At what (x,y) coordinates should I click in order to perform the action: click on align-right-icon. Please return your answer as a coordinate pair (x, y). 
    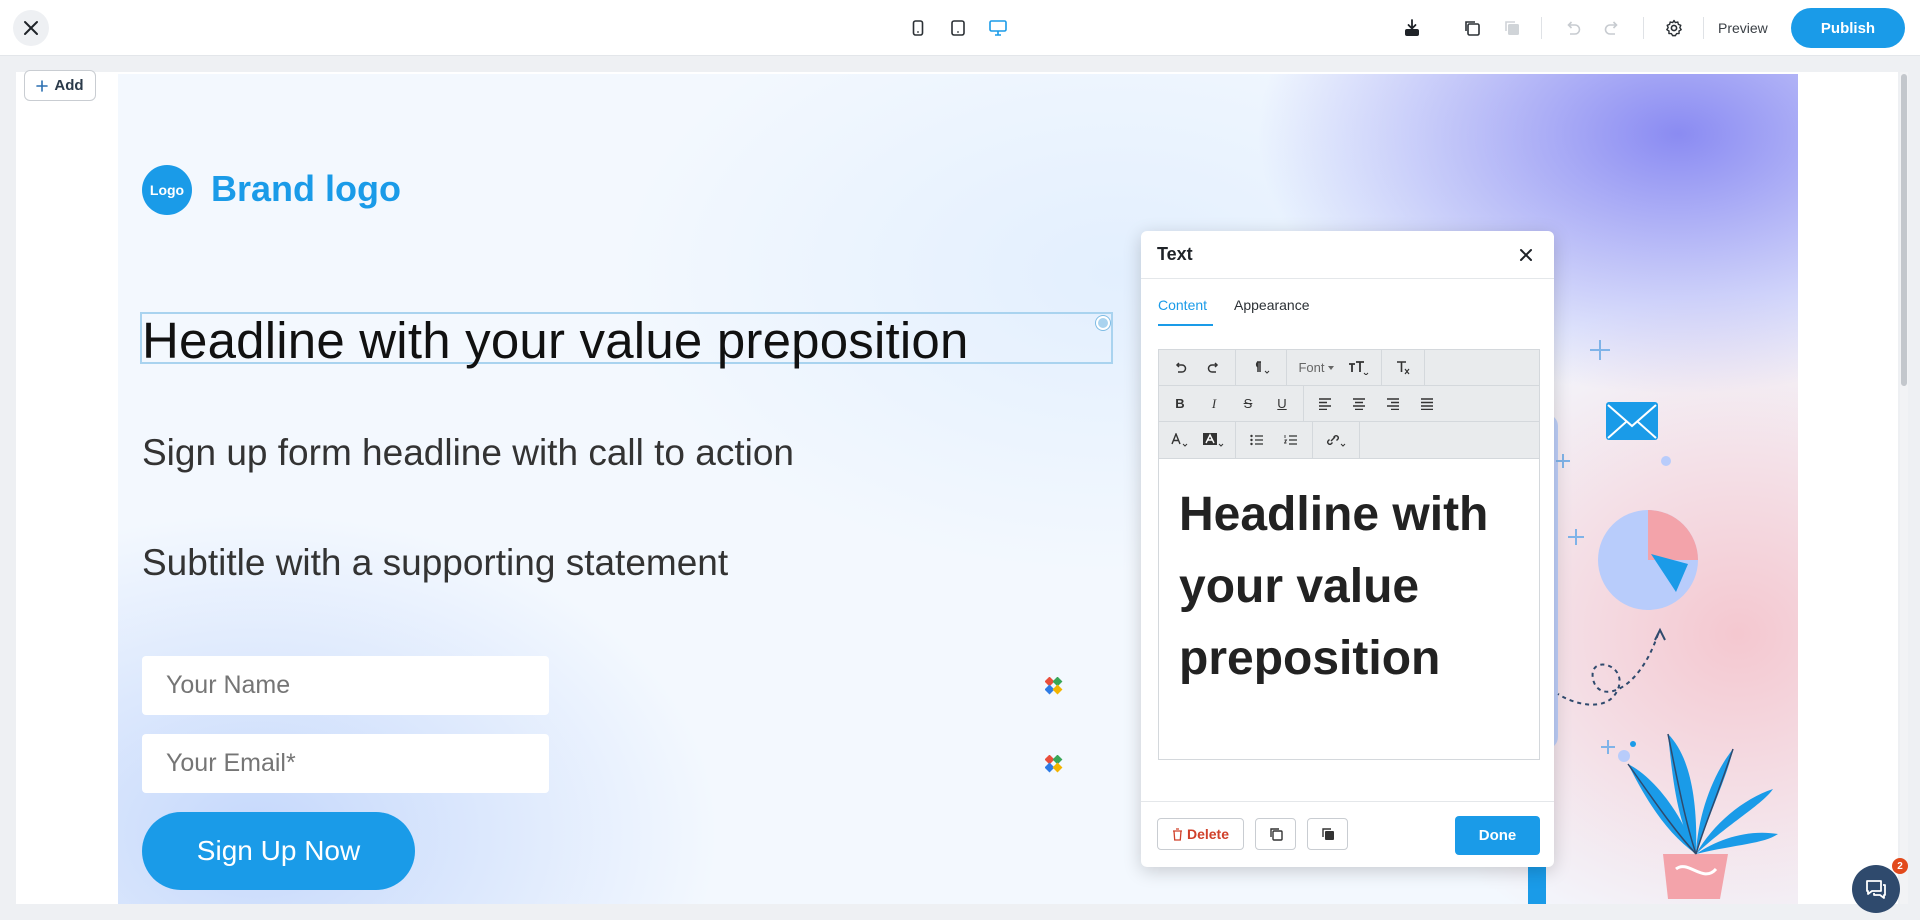
    Looking at the image, I should click on (1393, 403).